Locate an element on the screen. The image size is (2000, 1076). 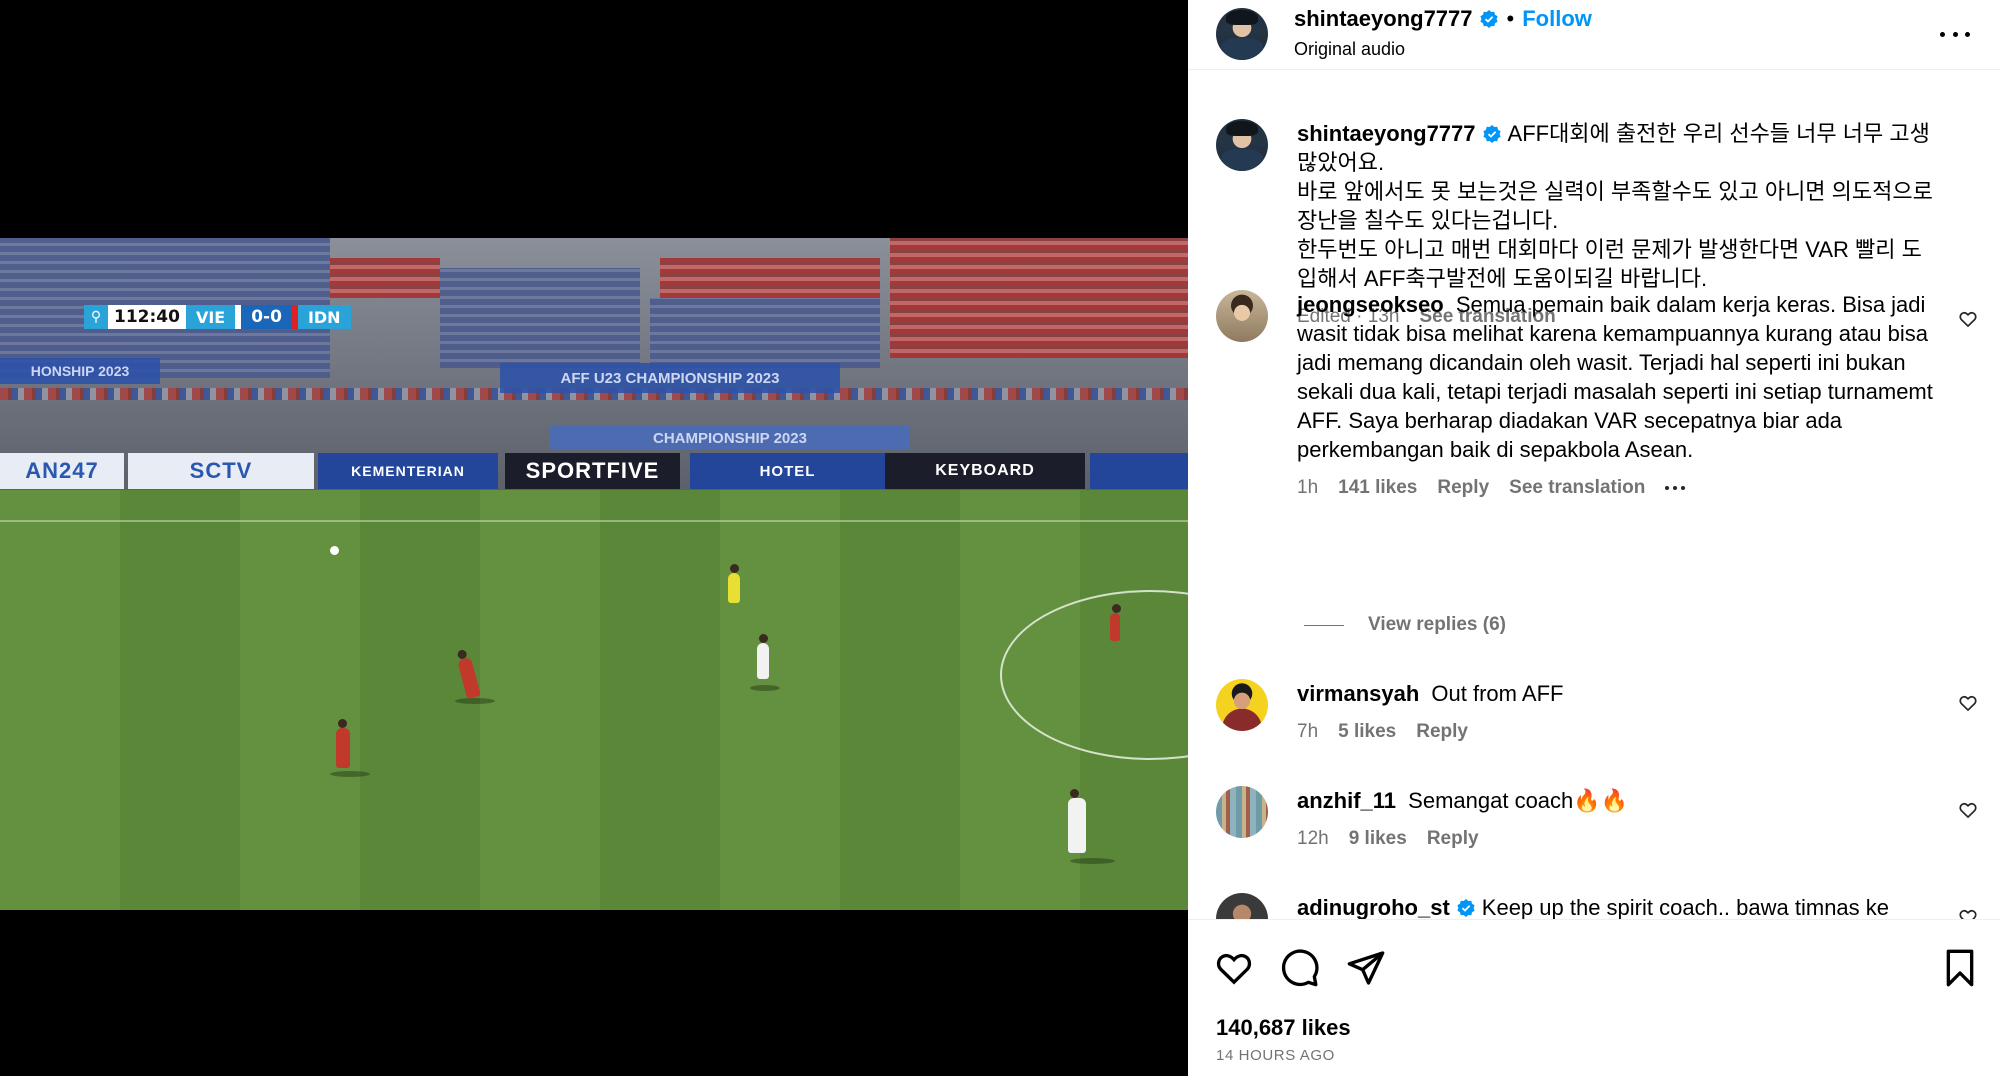
ad-board-sportfive: SPORTFIVE is located at coordinates (592, 471).